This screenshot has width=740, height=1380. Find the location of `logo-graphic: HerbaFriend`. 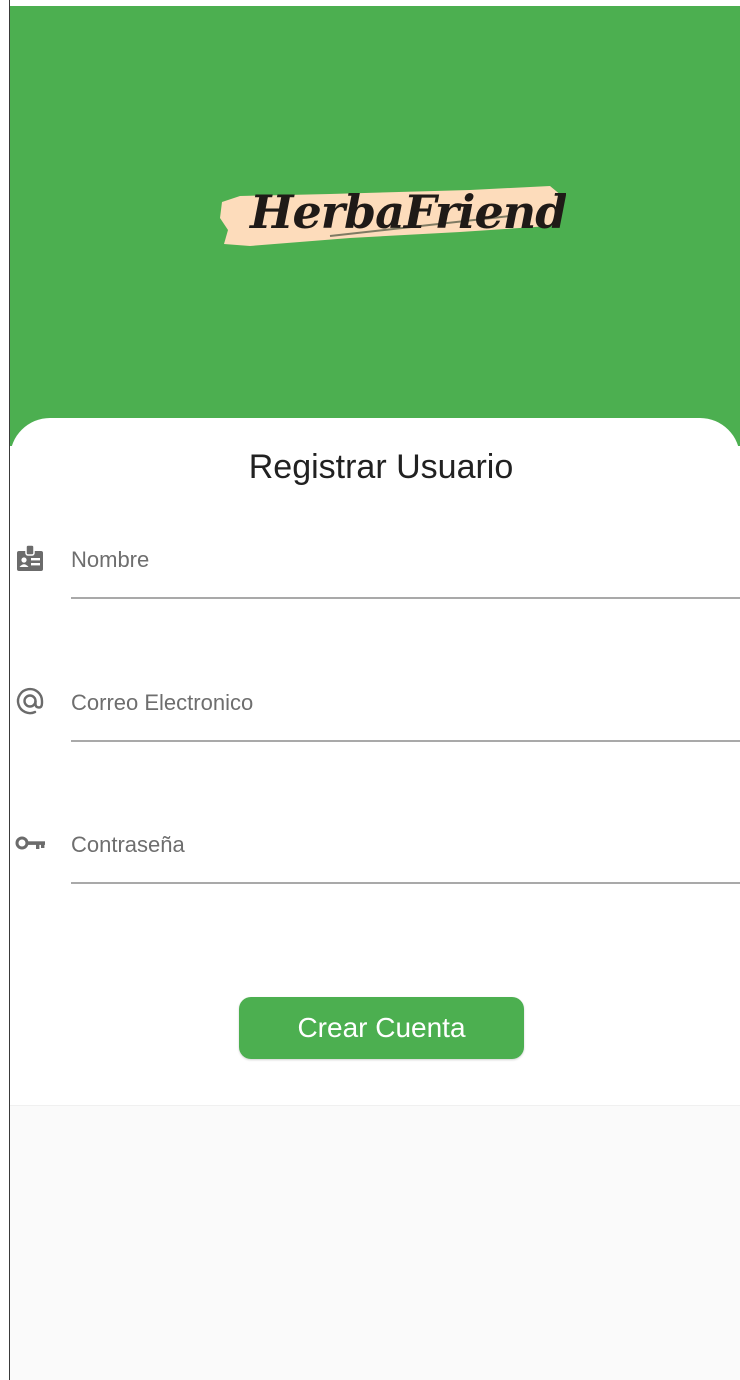

logo-graphic: HerbaFriend is located at coordinates (393, 215).